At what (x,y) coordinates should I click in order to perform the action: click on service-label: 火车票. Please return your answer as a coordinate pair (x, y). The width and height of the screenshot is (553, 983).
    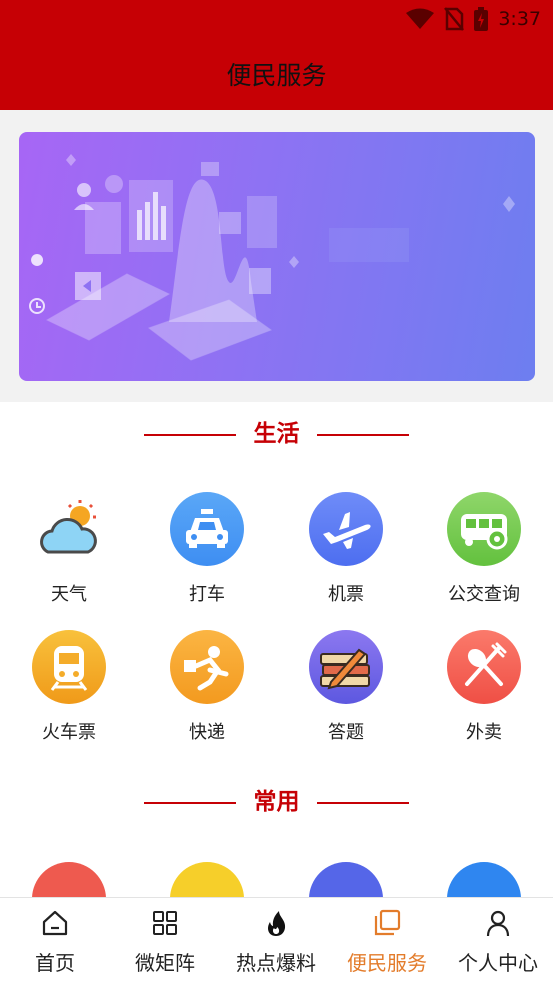
    Looking at the image, I should click on (69, 732).